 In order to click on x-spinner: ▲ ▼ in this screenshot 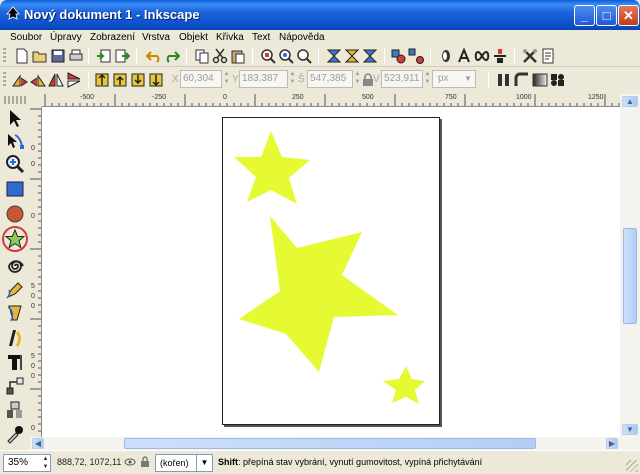, I will do `click(226, 79)`.